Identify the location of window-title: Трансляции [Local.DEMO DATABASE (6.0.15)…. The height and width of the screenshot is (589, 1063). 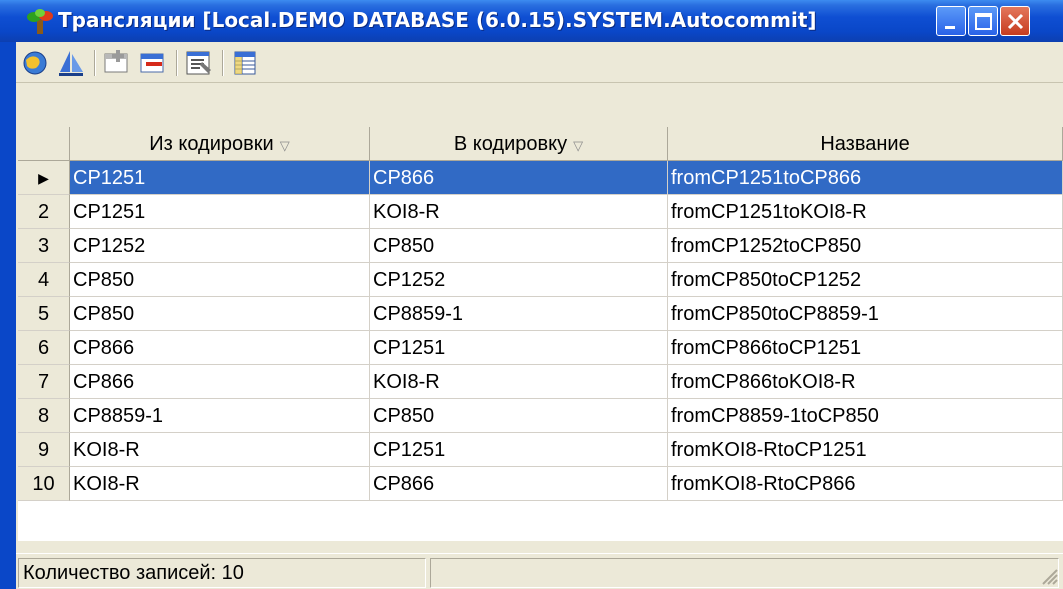
(437, 20).